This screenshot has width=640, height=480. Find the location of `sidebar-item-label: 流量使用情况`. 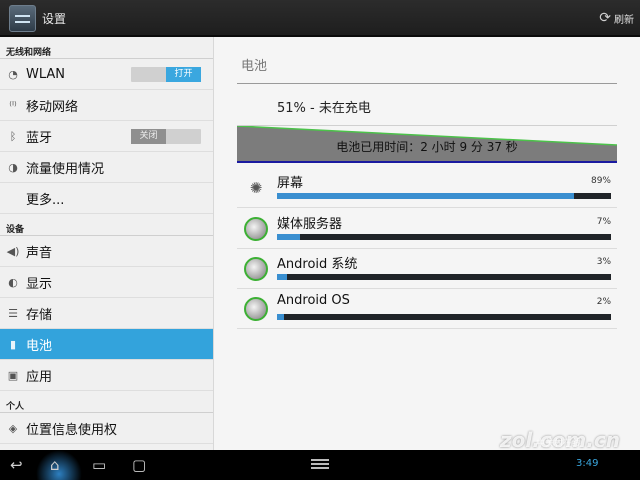

sidebar-item-label: 流量使用情况 is located at coordinates (65, 169).